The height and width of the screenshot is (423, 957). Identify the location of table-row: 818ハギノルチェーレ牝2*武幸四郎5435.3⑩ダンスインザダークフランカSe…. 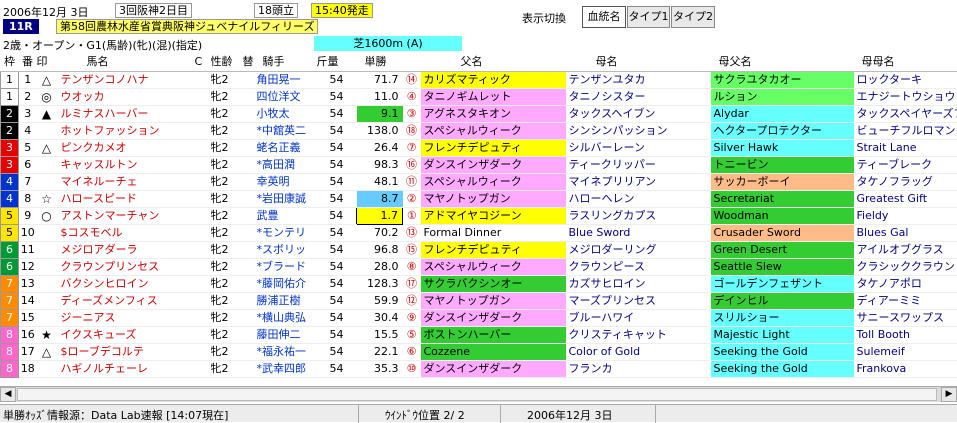
(479, 368).